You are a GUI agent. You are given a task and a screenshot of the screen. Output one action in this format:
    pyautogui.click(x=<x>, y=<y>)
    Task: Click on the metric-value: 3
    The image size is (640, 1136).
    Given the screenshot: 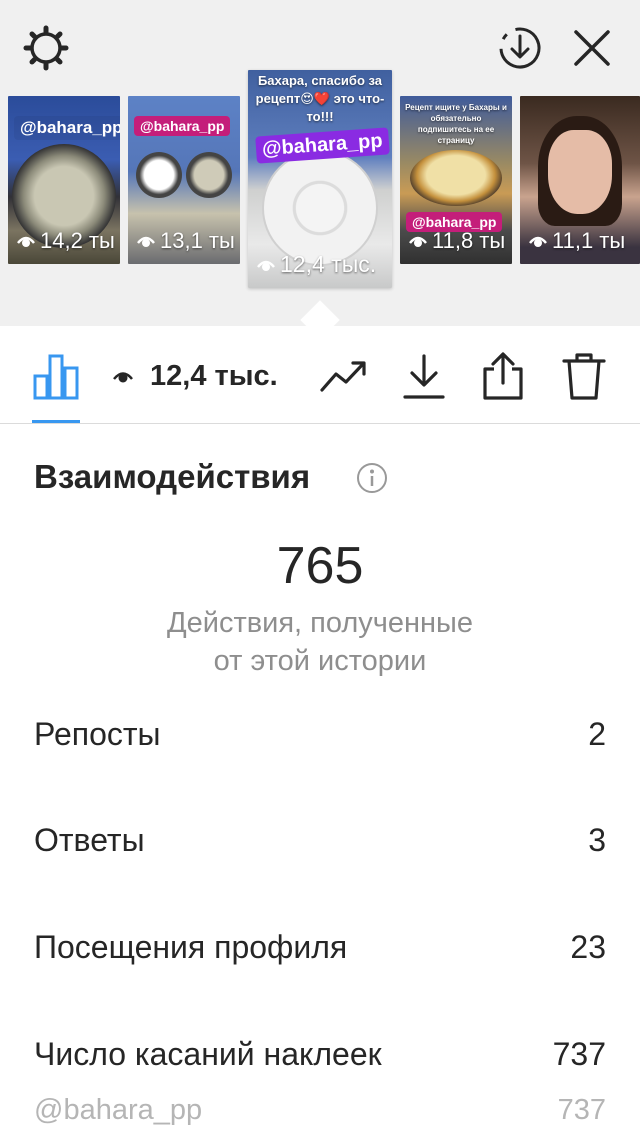 What is the action you would take?
    pyautogui.click(x=597, y=839)
    